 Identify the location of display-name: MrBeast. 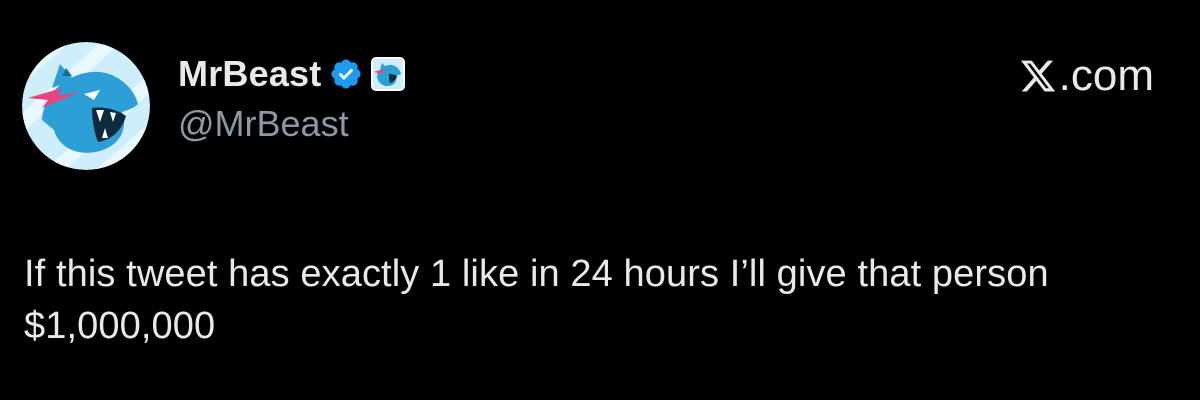
(249, 74).